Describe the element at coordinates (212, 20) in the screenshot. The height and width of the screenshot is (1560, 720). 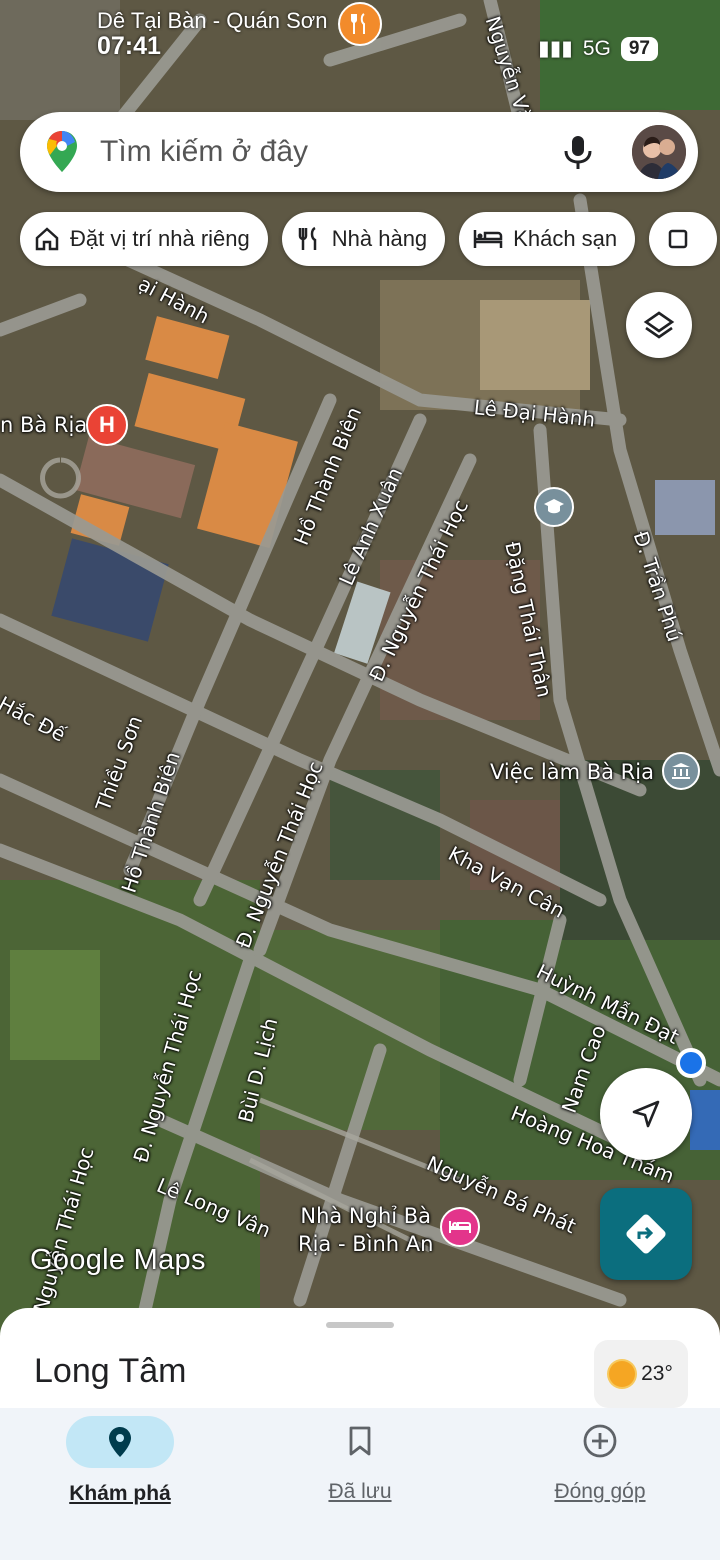
I see `status-bar-notification: Dê Tại Bàn - Quán Sơn` at that location.